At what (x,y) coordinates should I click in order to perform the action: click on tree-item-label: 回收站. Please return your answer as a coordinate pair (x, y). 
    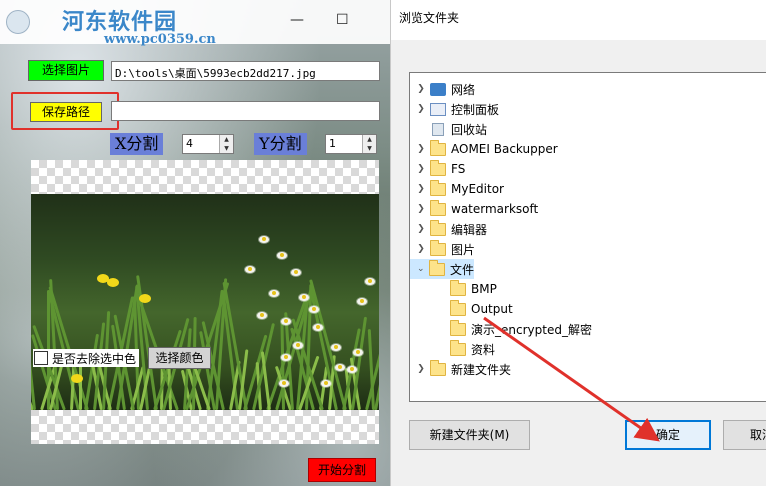
    Looking at the image, I should click on (469, 129).